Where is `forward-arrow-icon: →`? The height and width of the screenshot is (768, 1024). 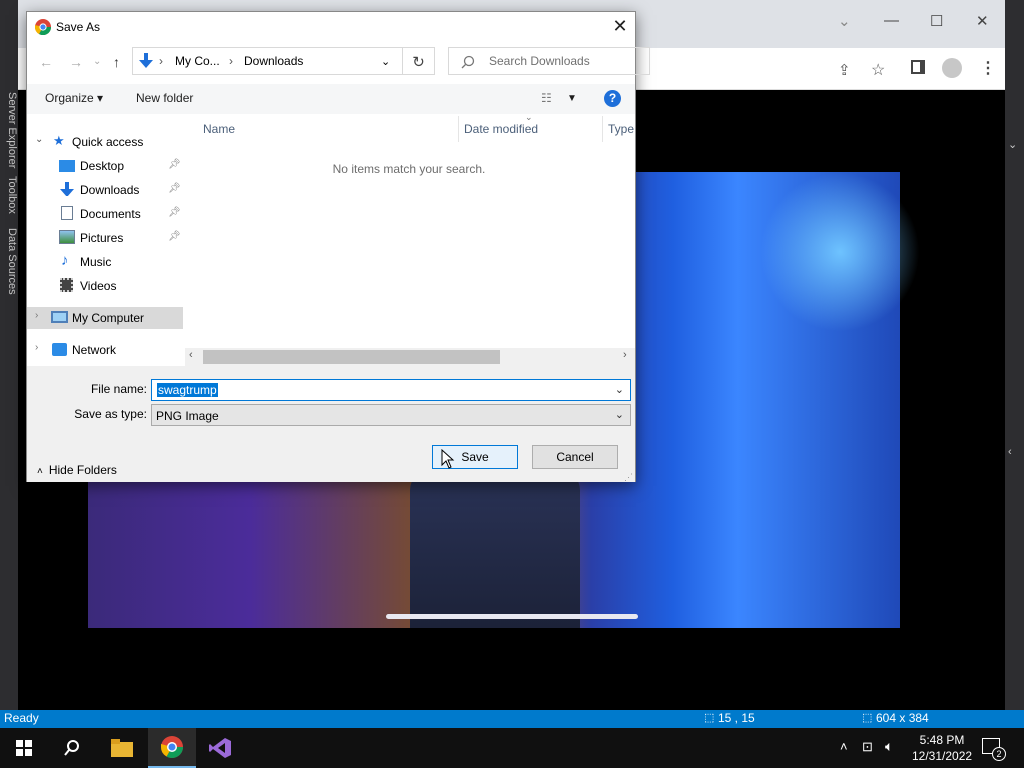
forward-arrow-icon: → is located at coordinates (76, 62).